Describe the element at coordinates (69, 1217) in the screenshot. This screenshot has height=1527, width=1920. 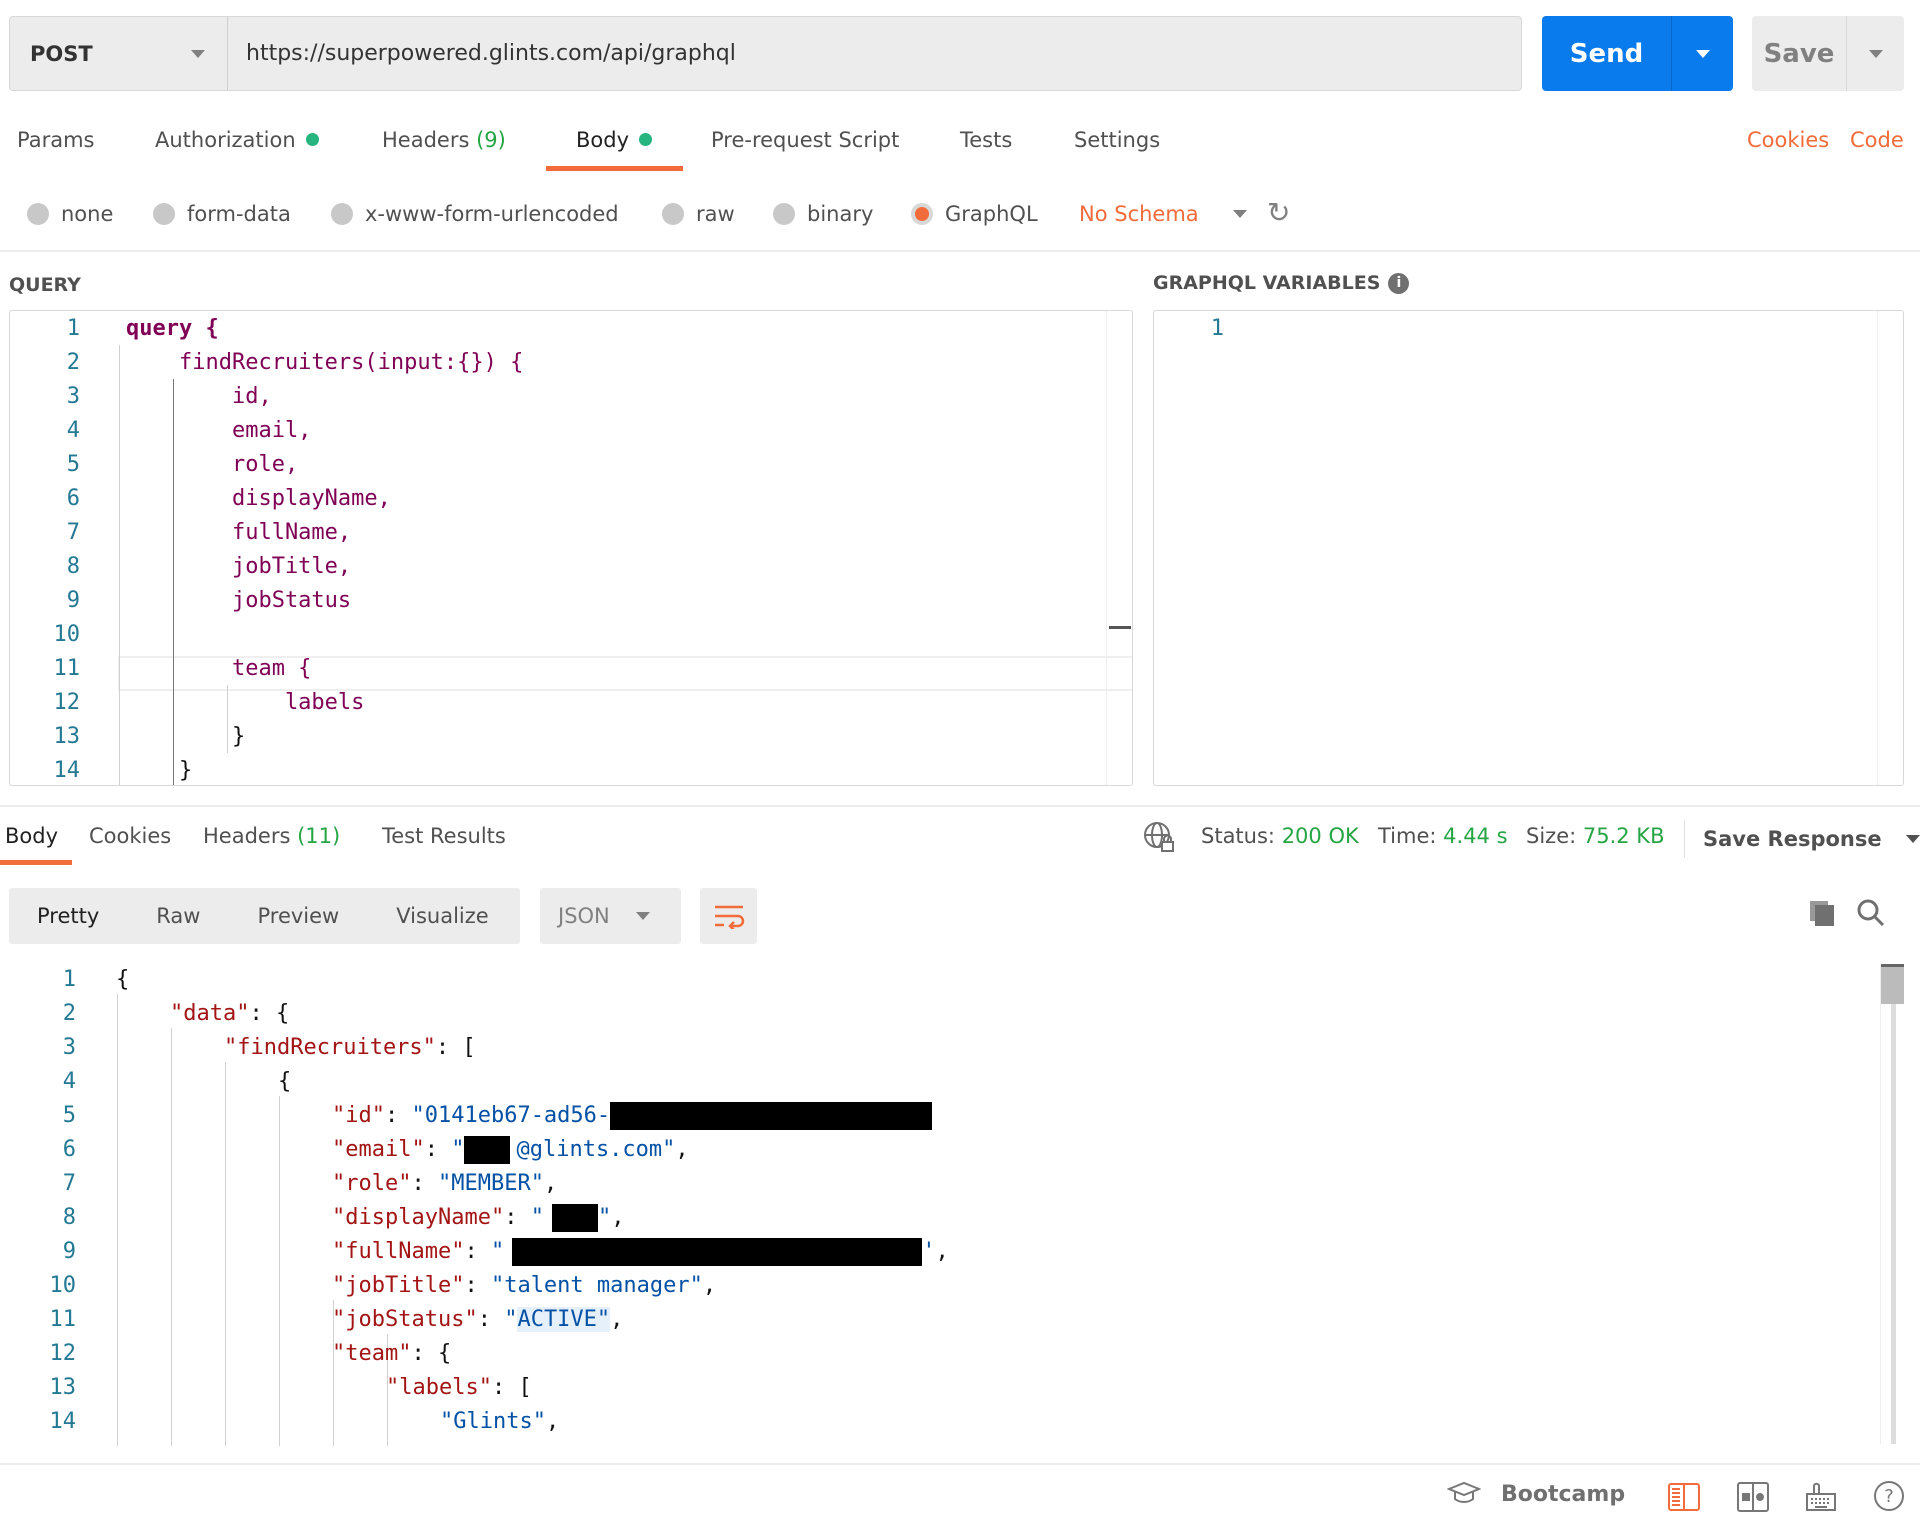
I see `line-number: 8` at that location.